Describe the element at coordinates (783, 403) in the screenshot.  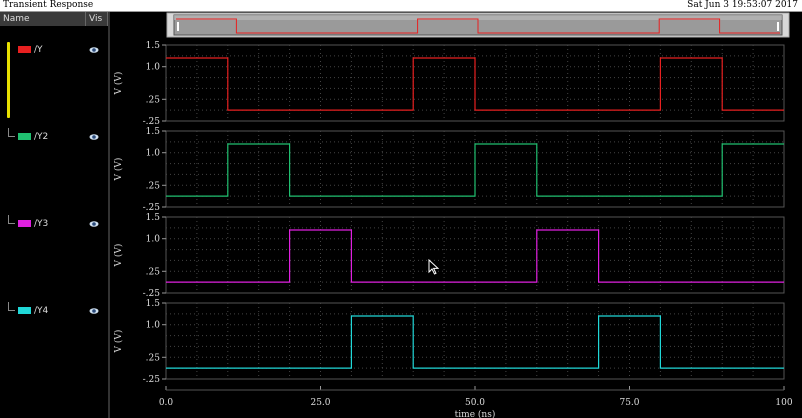
I see `x-tick-label: 100` at that location.